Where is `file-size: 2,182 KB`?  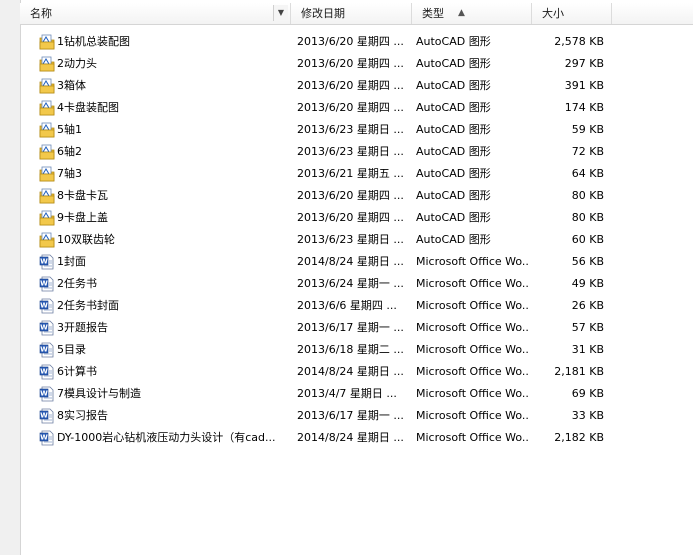 file-size: 2,182 KB is located at coordinates (579, 437).